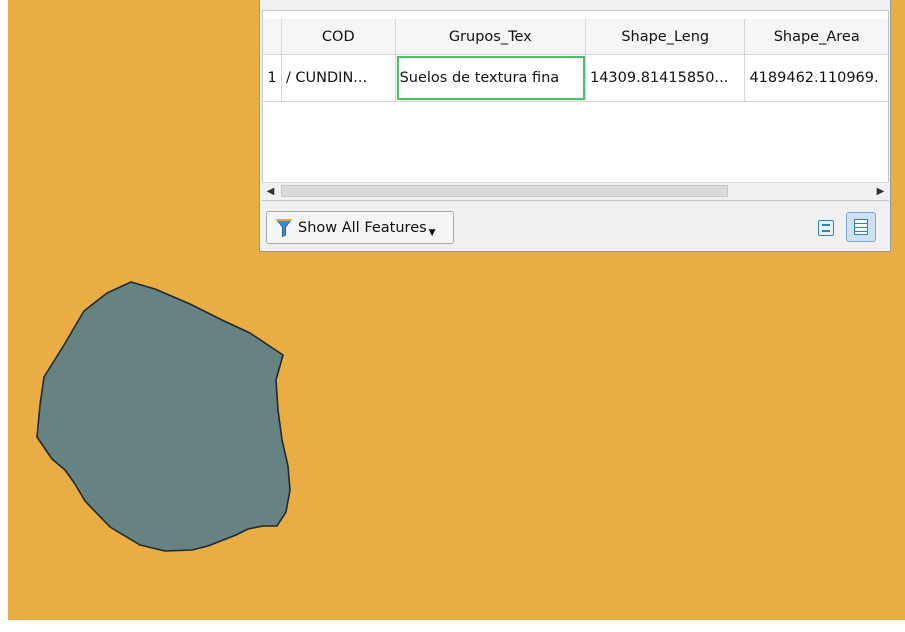  I want to click on table-view-button, so click(861, 227).